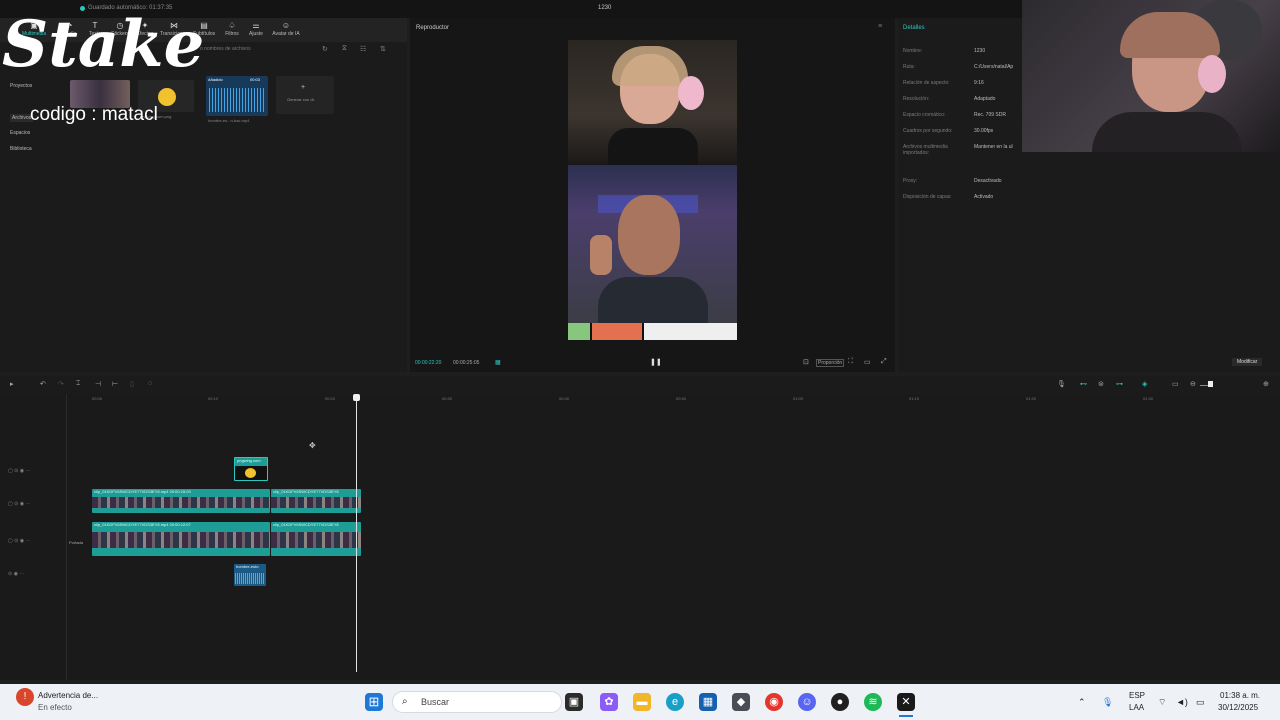 This screenshot has height=720, width=1280. What do you see at coordinates (1137, 695) in the screenshot?
I see `language-top: ESP` at bounding box center [1137, 695].